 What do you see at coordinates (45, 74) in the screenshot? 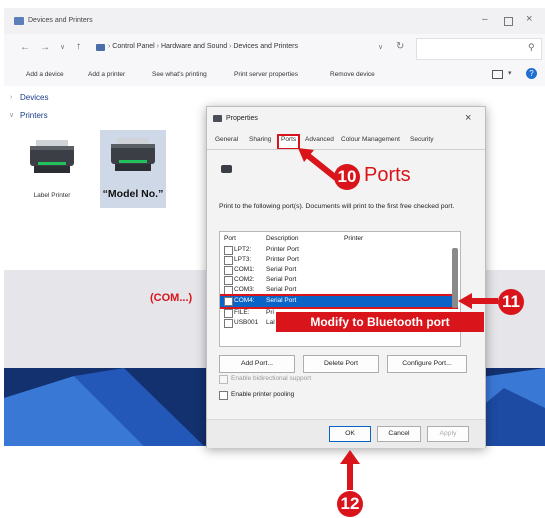
I see `add-device-button: Add a device` at bounding box center [45, 74].